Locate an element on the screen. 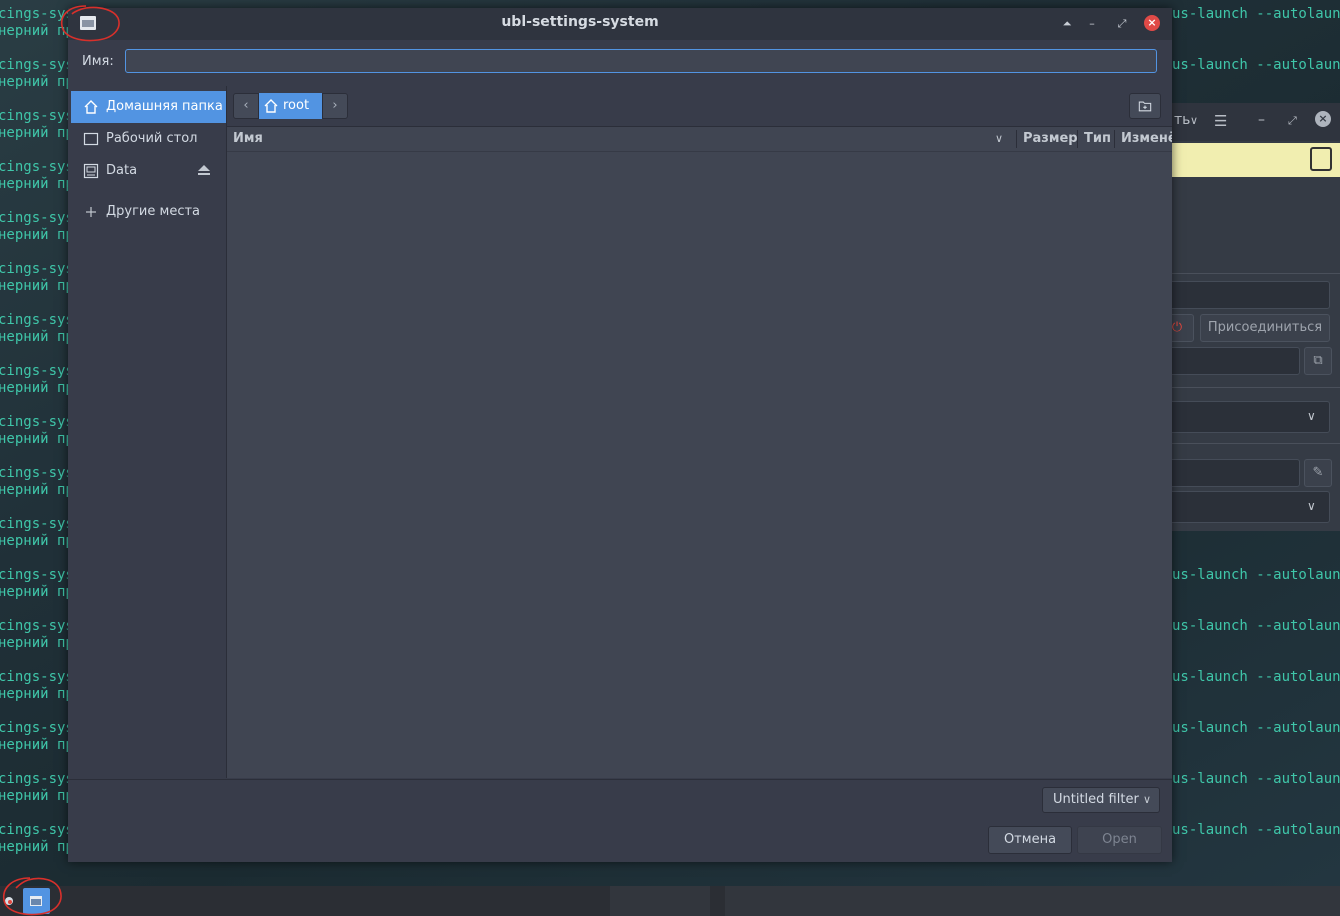  sidebar-item-other-places: Другие места is located at coordinates (148, 212).